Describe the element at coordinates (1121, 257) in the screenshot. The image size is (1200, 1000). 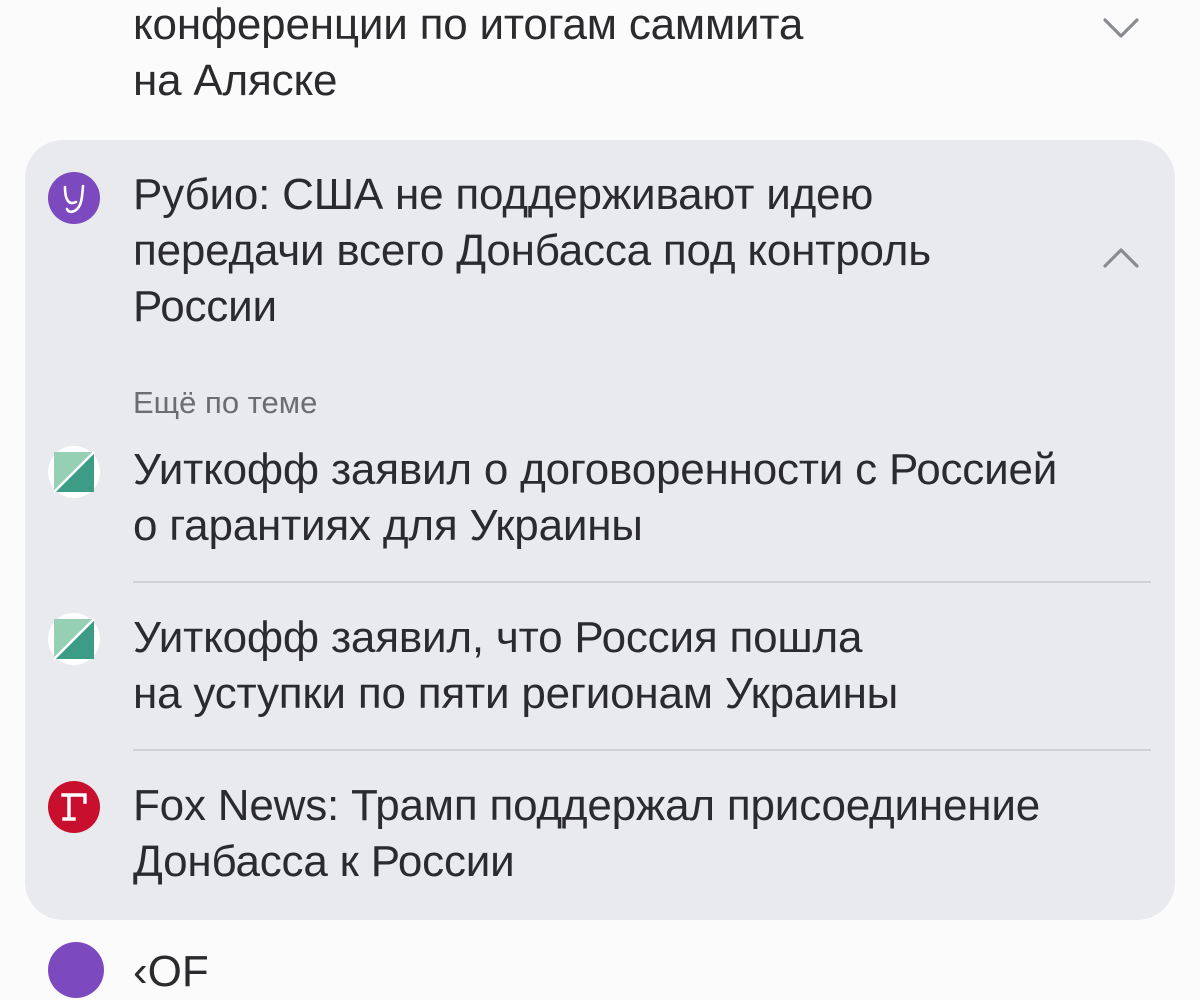
I see `chevron-up-icon` at that location.